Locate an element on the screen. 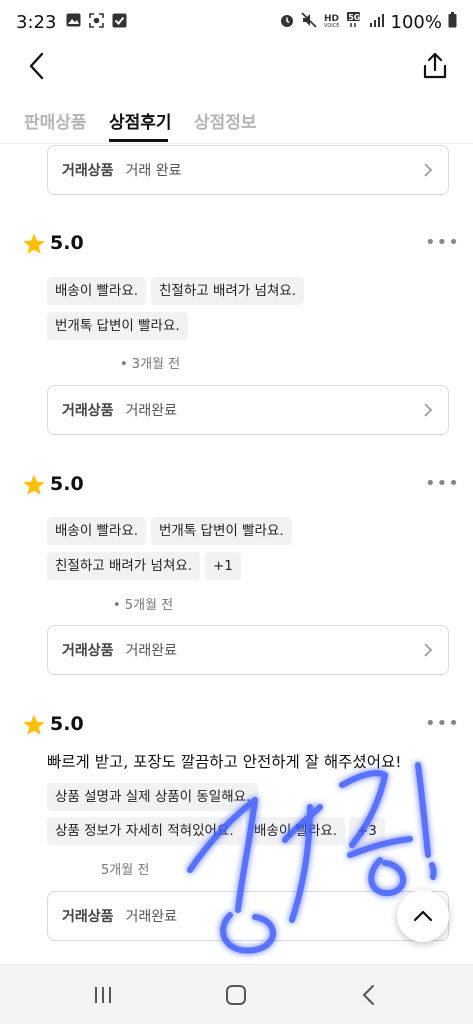 This screenshot has height=1024, width=473. scroll-to-top-button is located at coordinates (423, 916).